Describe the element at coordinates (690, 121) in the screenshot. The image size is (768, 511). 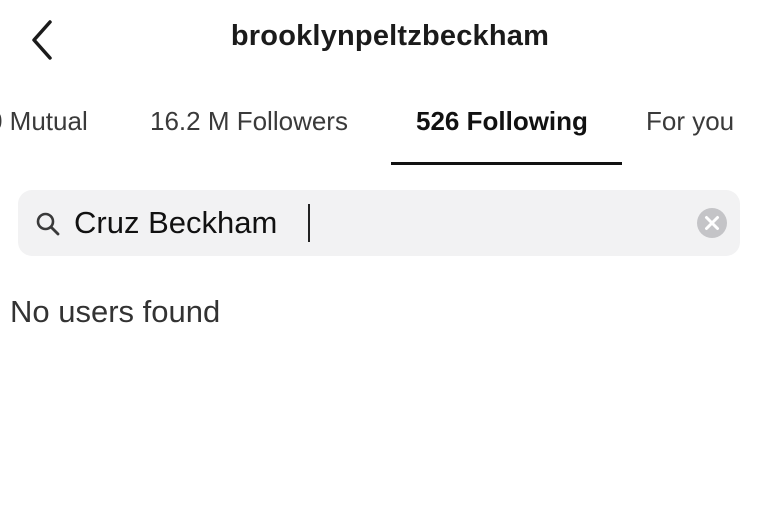
I see `tab-for-you: For you` at that location.